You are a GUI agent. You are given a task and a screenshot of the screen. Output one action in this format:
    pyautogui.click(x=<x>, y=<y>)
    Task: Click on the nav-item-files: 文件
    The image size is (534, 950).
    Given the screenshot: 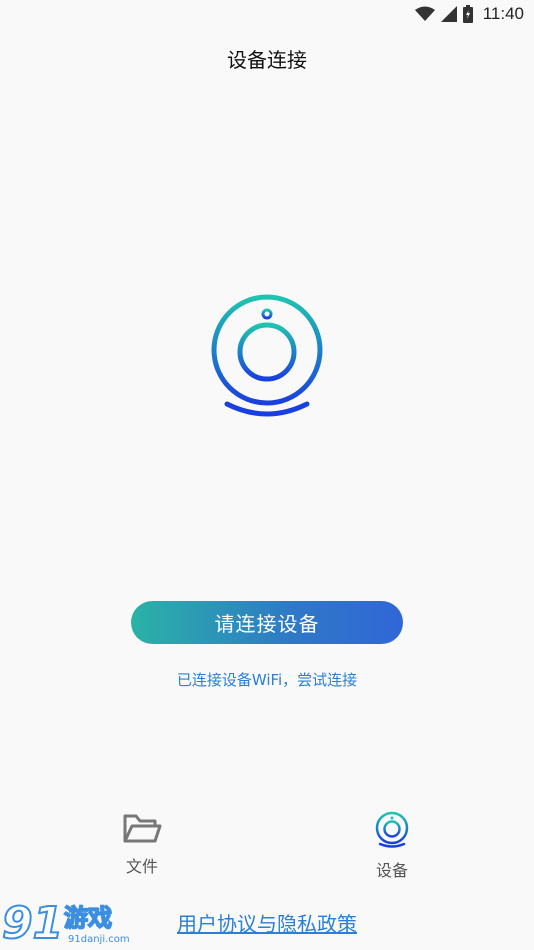 What is the action you would take?
    pyautogui.click(x=142, y=841)
    